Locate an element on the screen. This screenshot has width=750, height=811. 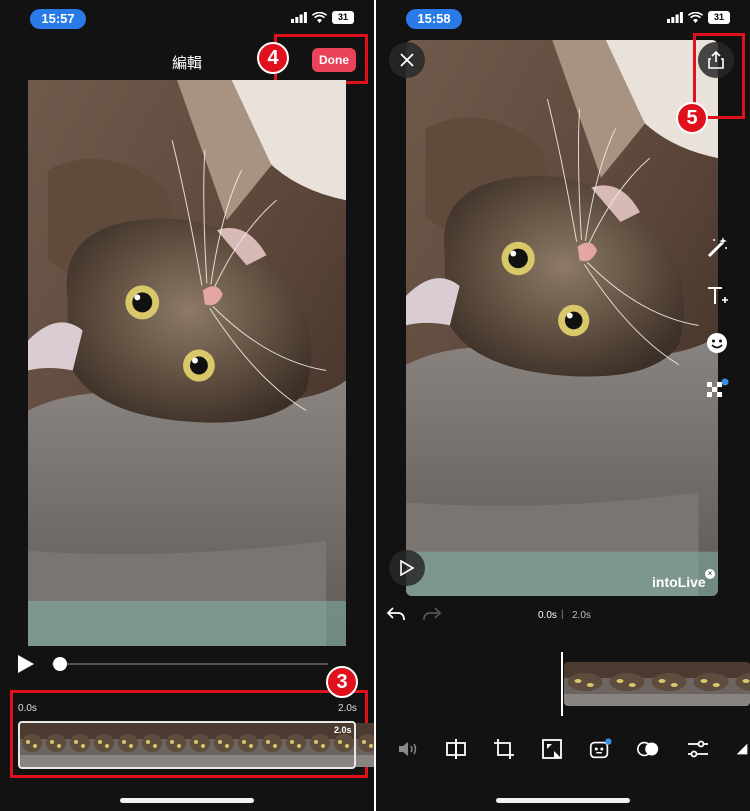
filter-icon is located at coordinates (648, 749).